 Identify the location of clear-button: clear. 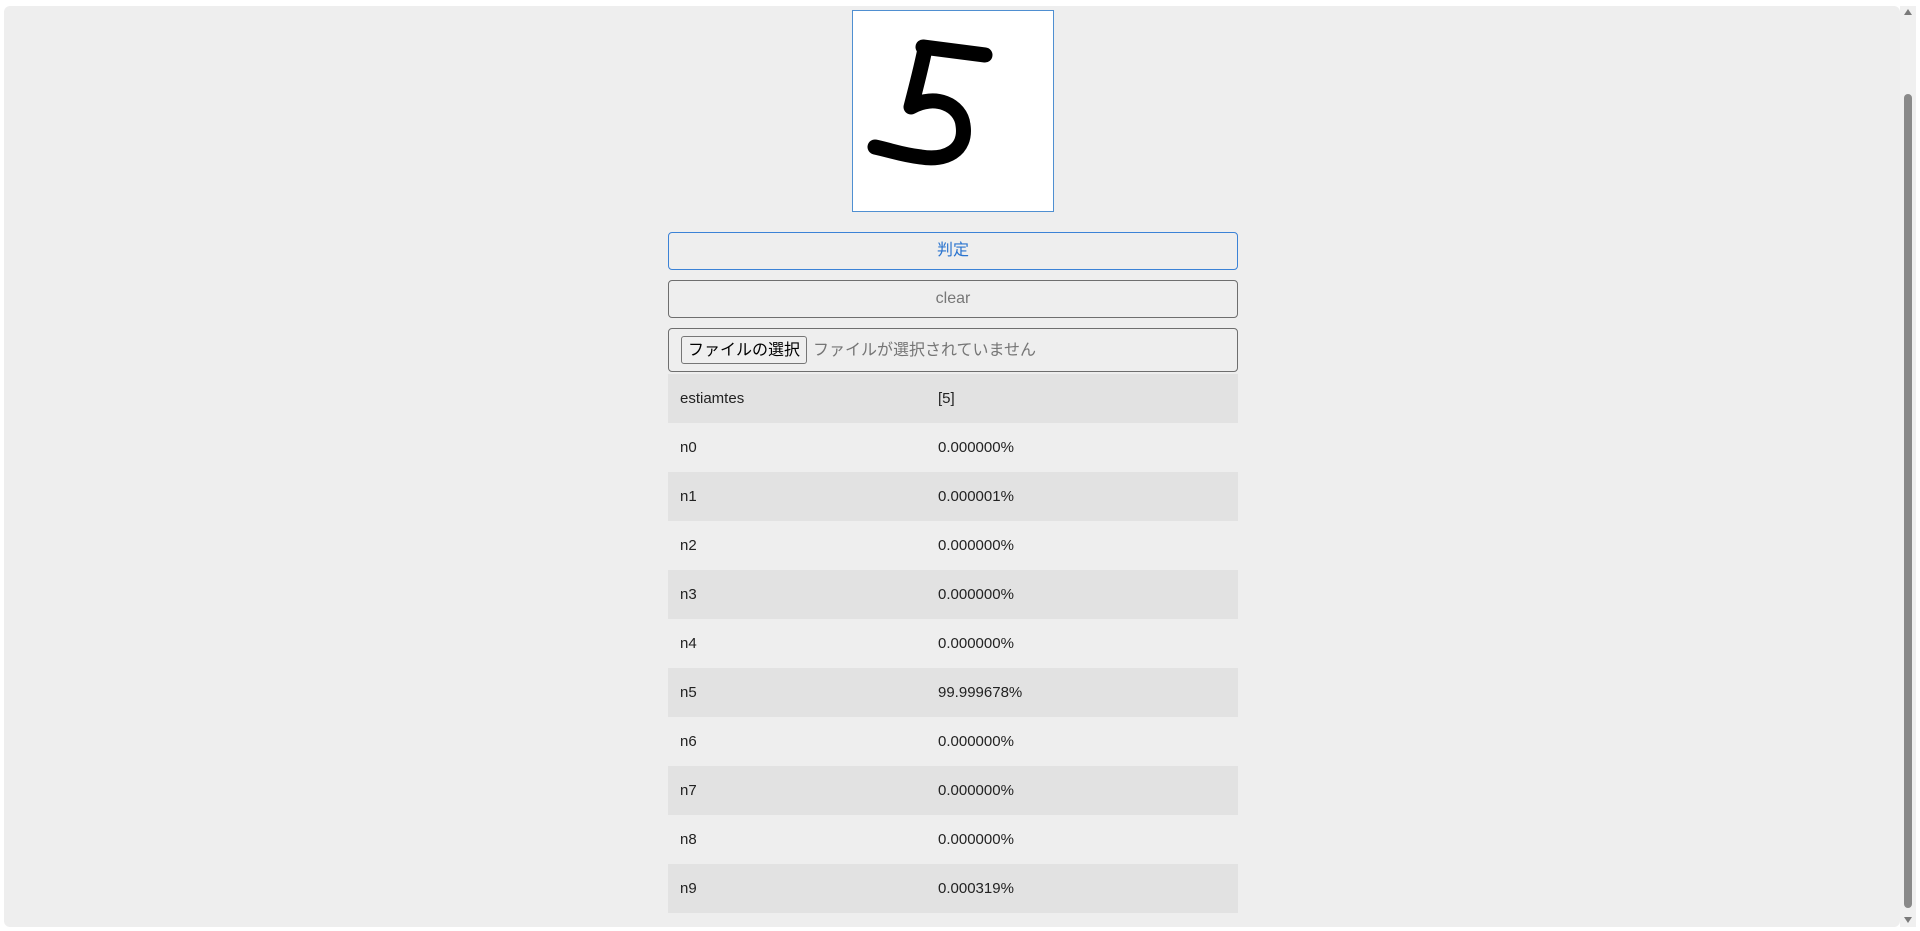
(953, 299).